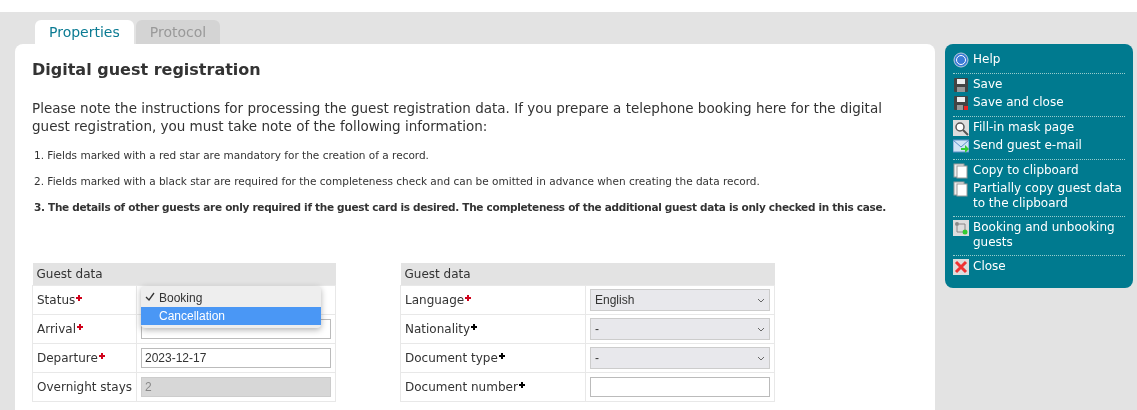  What do you see at coordinates (961, 60) in the screenshot?
I see `help-icon` at bounding box center [961, 60].